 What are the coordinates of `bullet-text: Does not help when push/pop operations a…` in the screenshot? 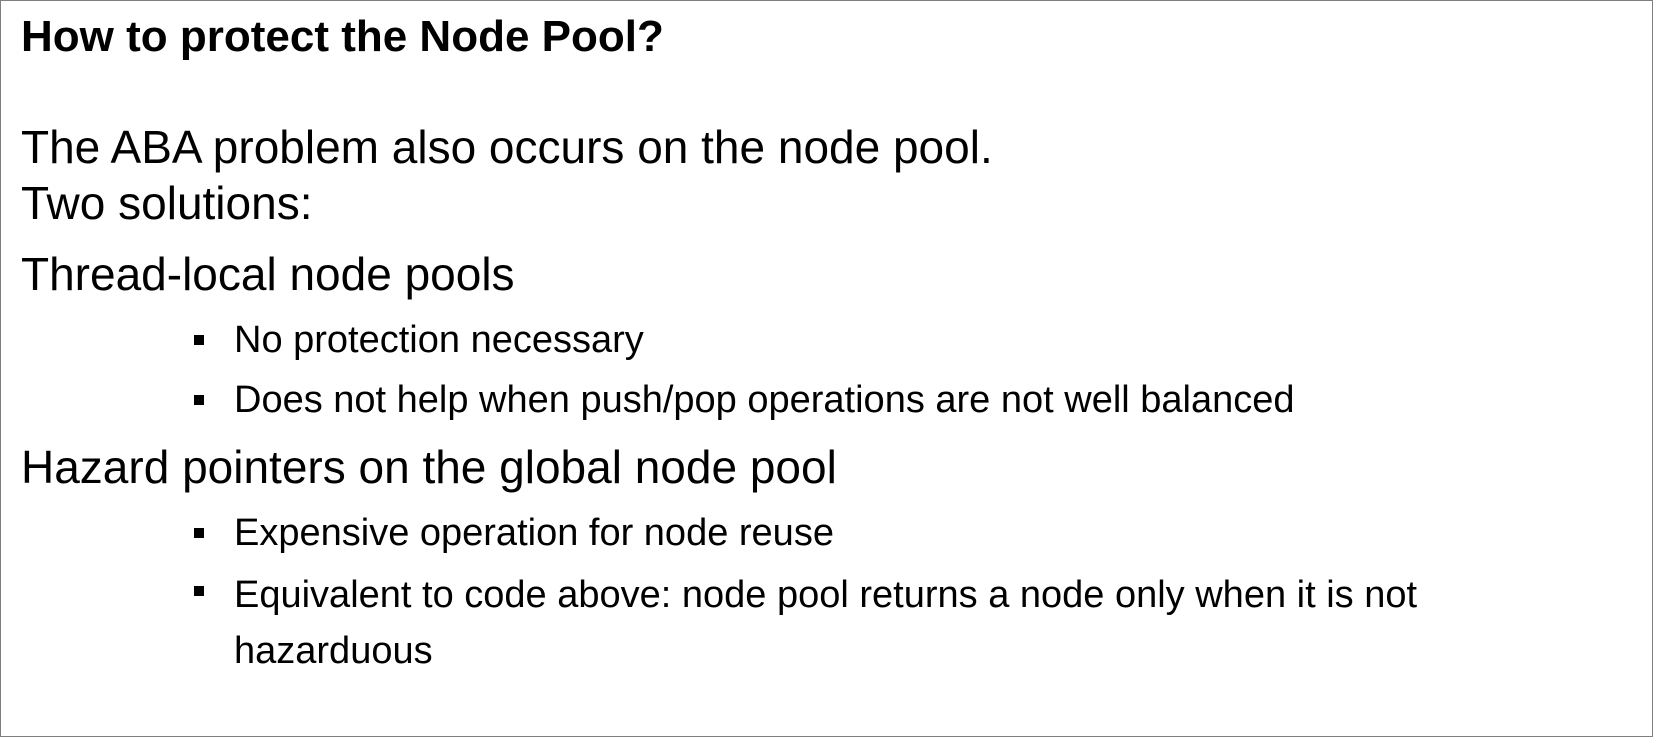 It's located at (764, 400).